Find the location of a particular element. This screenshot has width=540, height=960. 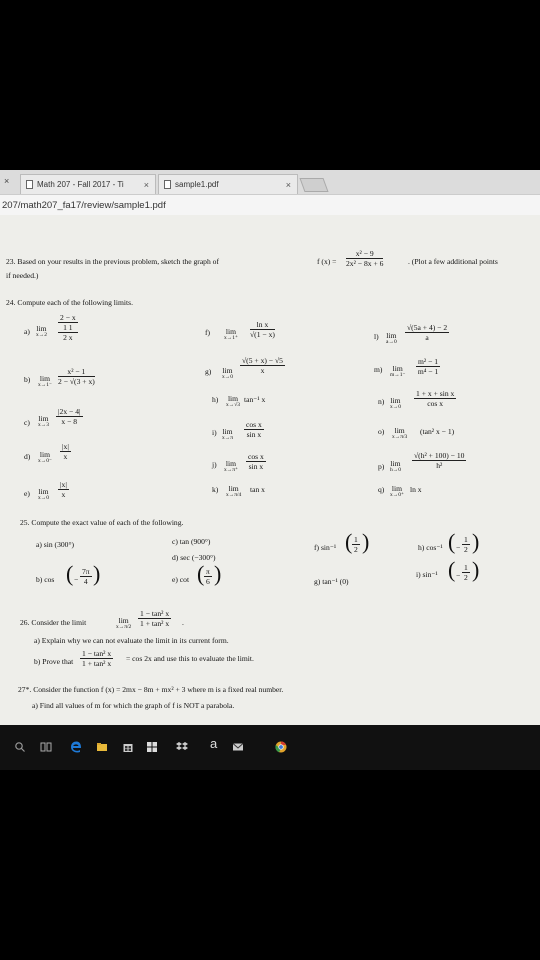

p24l-fraction: √(5a + 4) − 2 a is located at coordinates (427, 332).